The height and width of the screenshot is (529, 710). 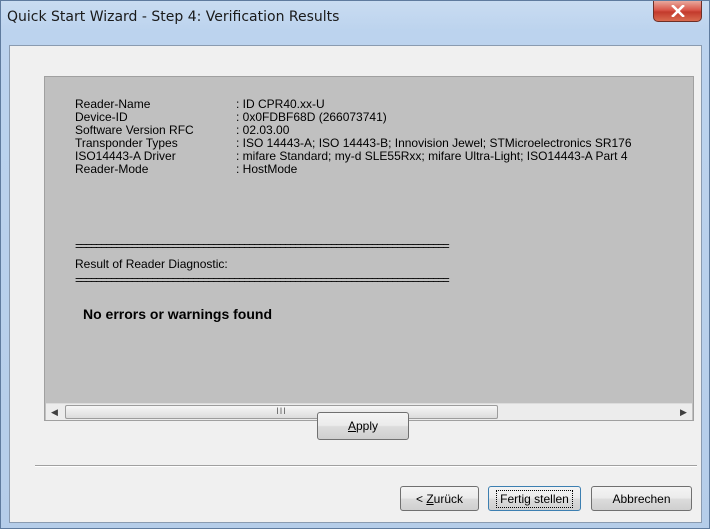 What do you see at coordinates (54, 412) in the screenshot?
I see `scroll-left-arrow-icon: ◀` at bounding box center [54, 412].